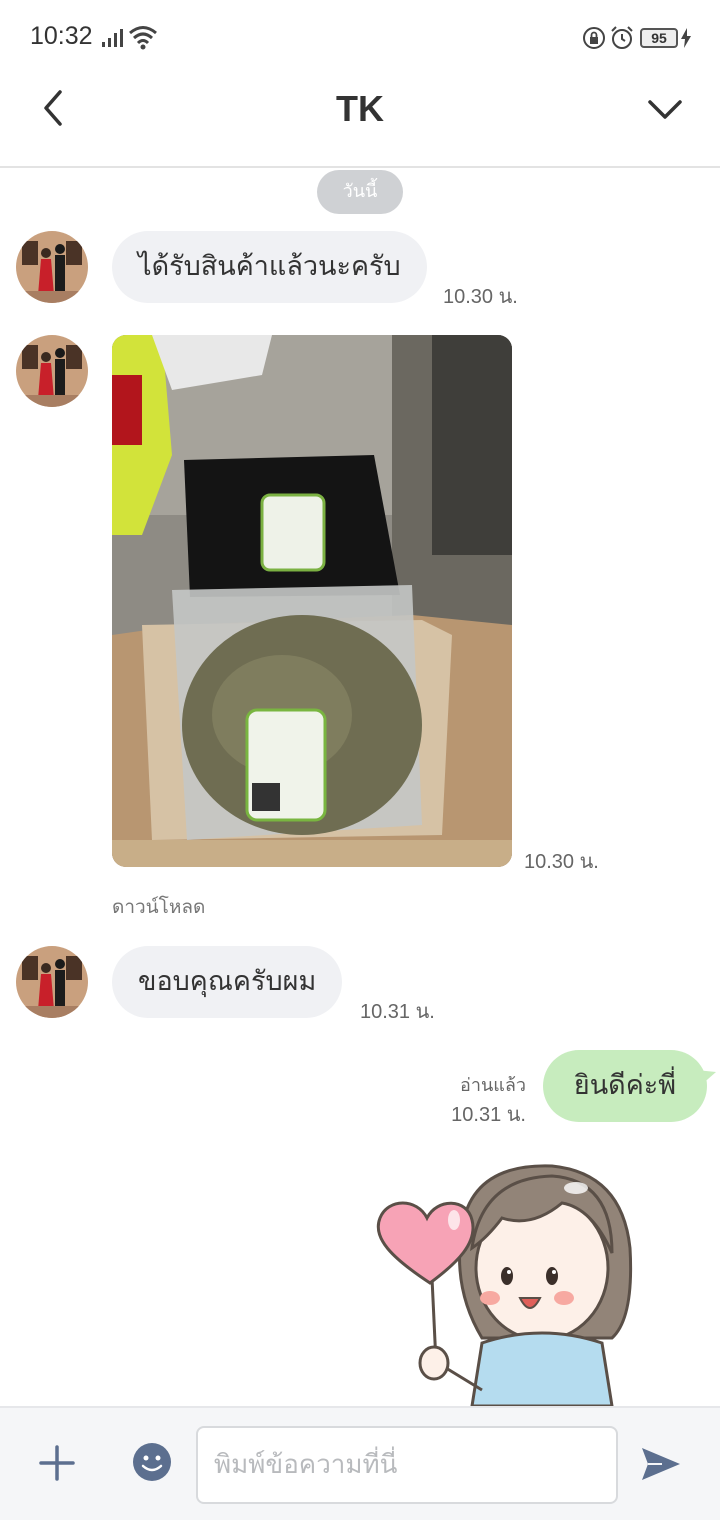 This screenshot has height=1520, width=720. I want to click on date-separator: วันนี้, so click(360, 192).